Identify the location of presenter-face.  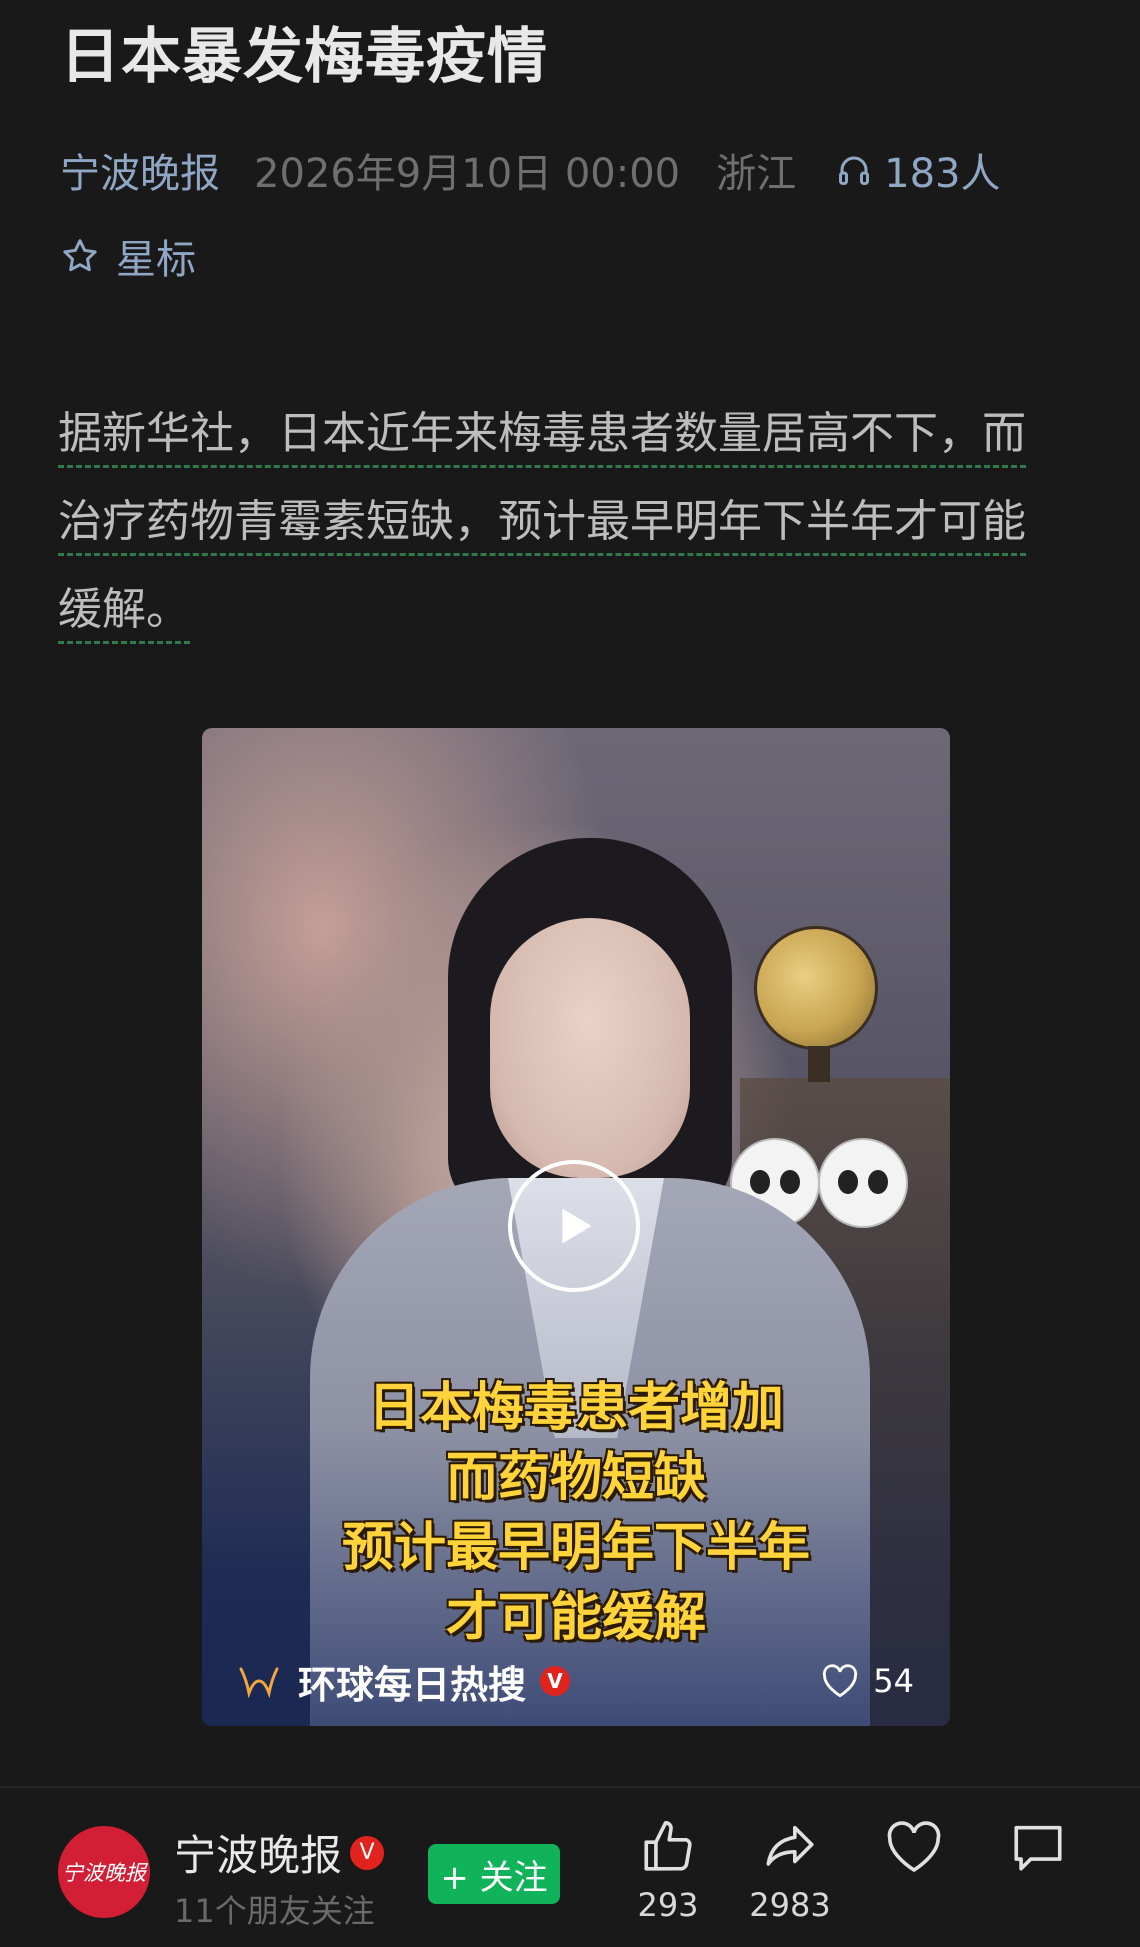
(590, 1048).